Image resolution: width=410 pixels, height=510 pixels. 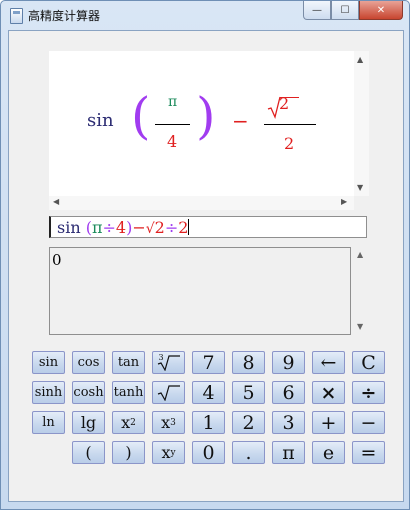 I want to click on right-paren-button: ), so click(x=128, y=452).